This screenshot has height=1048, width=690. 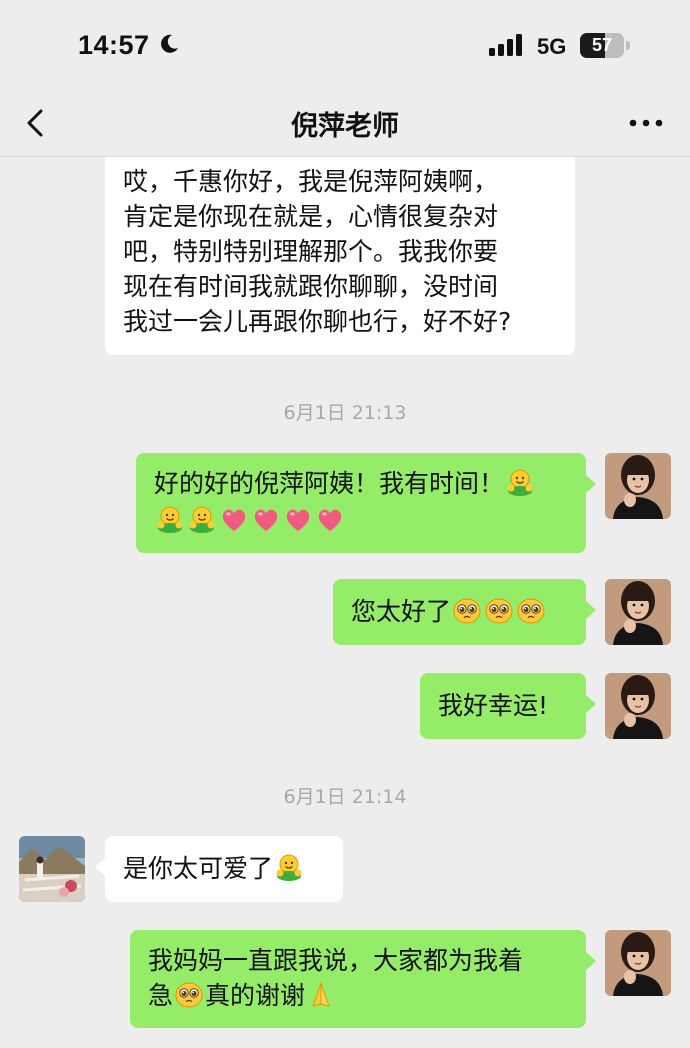 What do you see at coordinates (329, 483) in the screenshot?
I see `message-text: 好的好的倪萍阿姨！我有时间！` at bounding box center [329, 483].